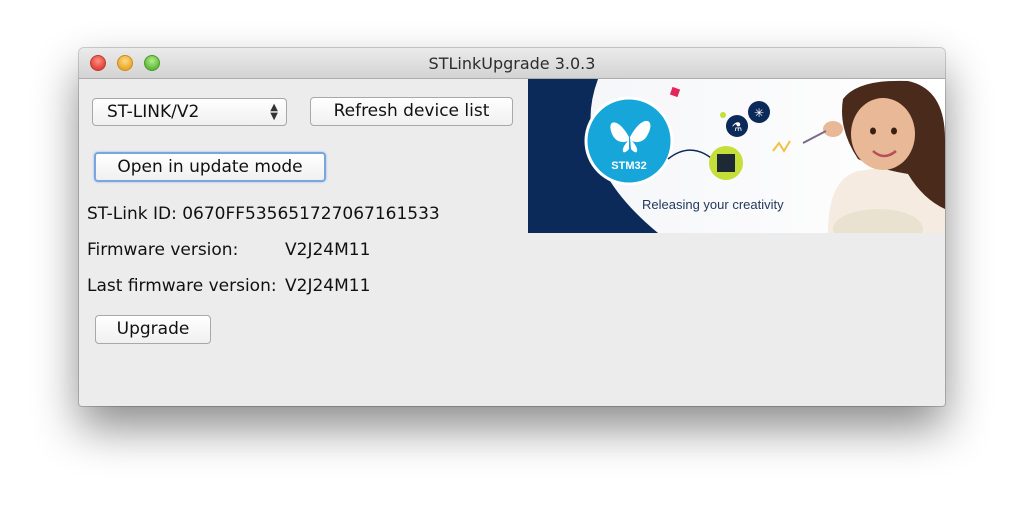 Image resolution: width=1024 pixels, height=516 pixels. Describe the element at coordinates (153, 329) in the screenshot. I see `upgrade-button: Upgrade` at that location.